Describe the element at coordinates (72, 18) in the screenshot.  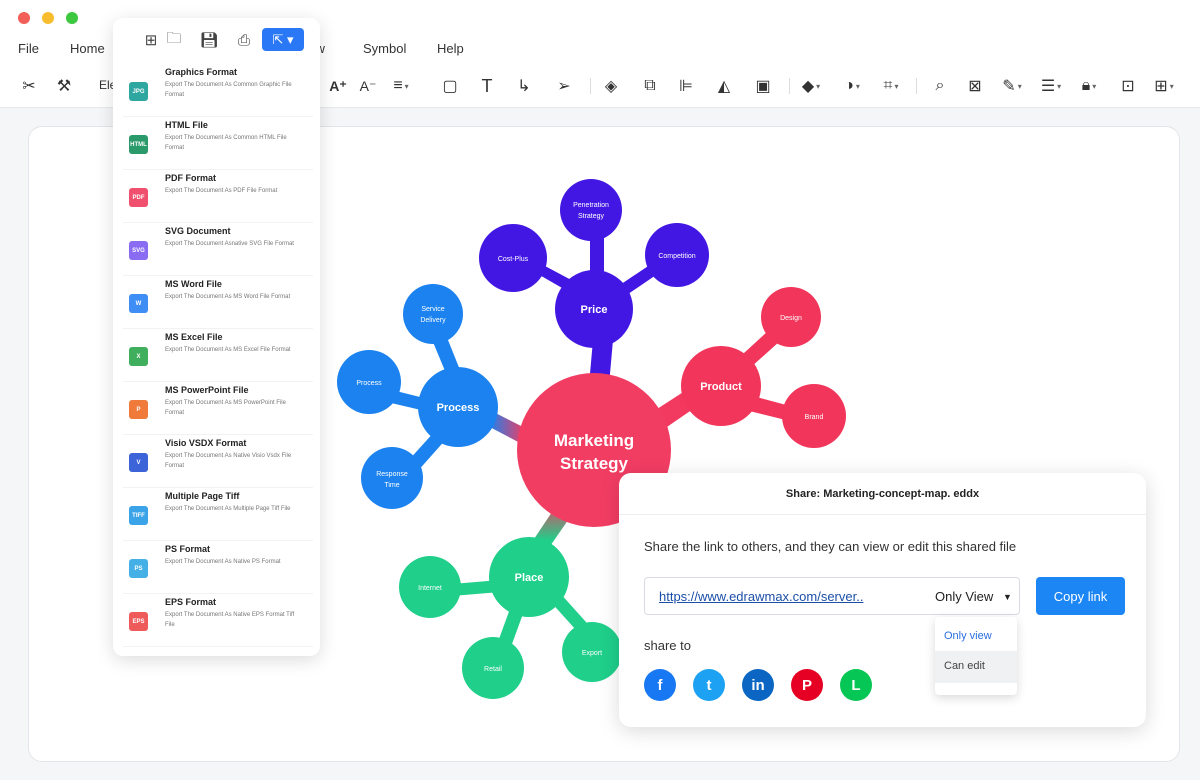
I see `maximize-window-button` at that location.